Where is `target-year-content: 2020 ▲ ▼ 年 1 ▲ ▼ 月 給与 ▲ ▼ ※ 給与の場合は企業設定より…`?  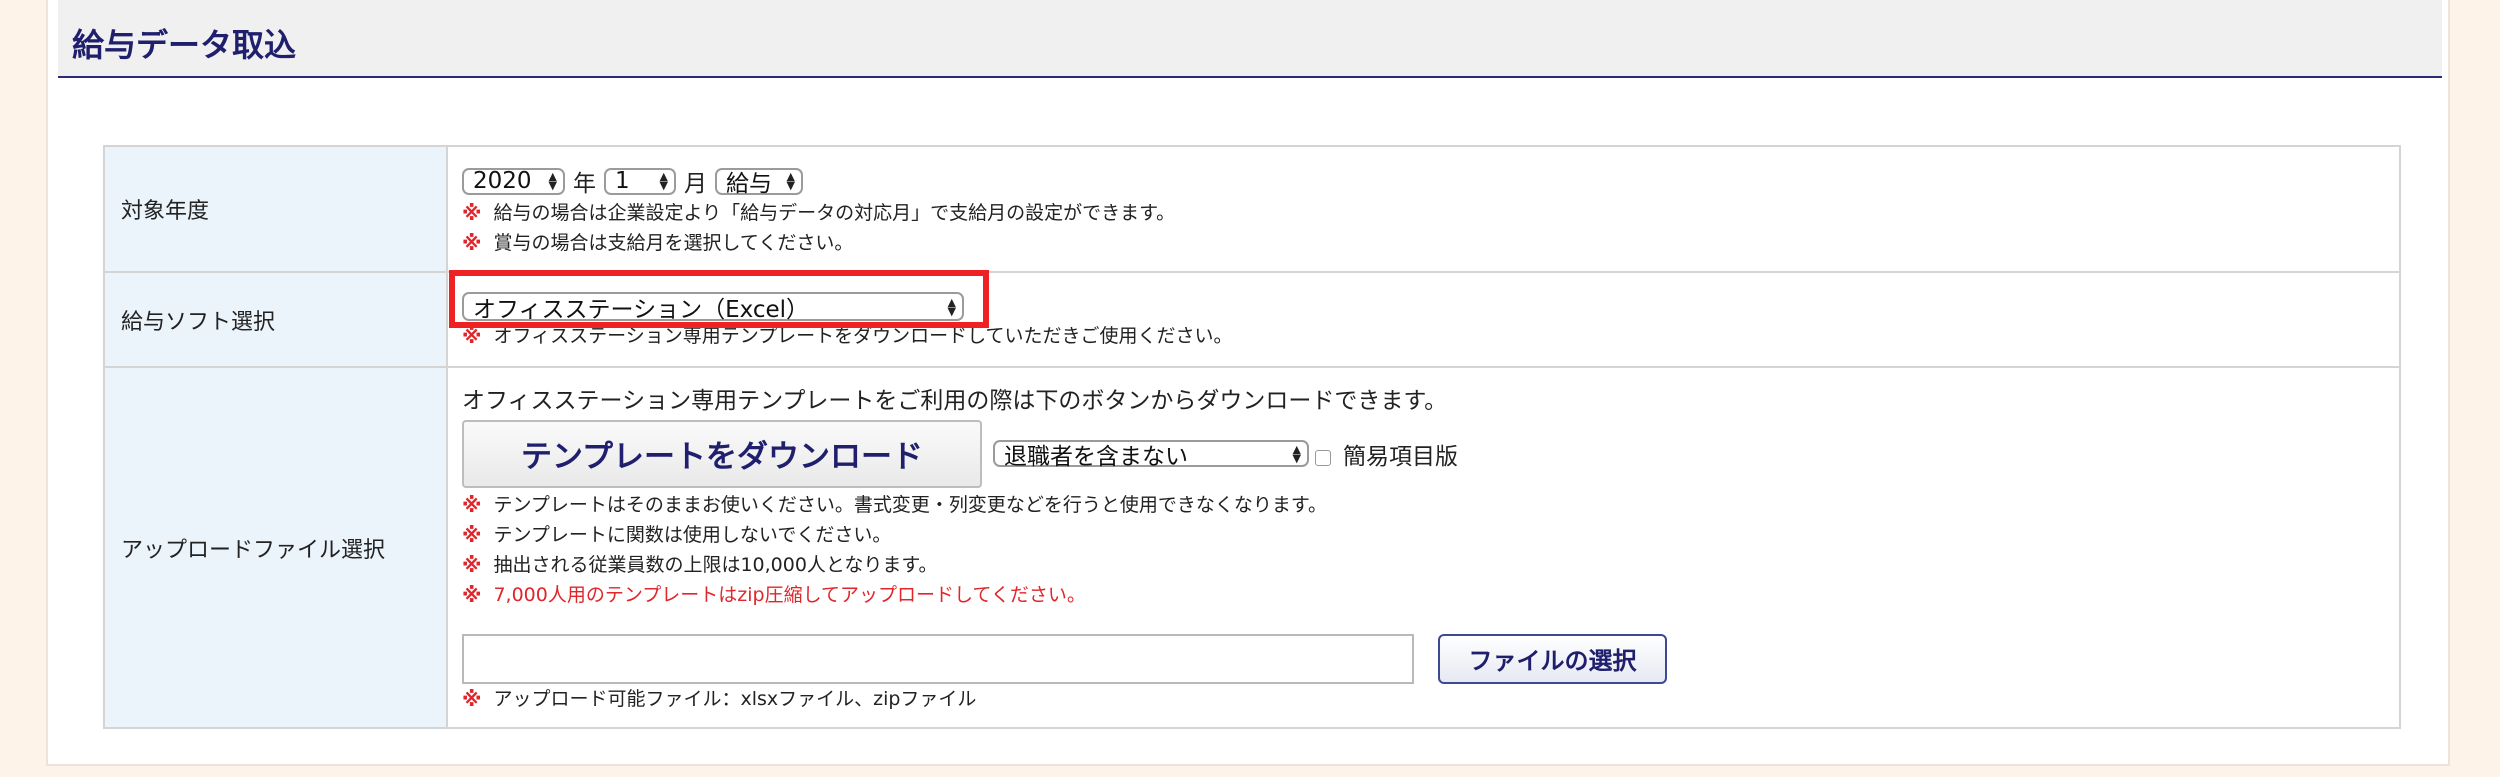
target-year-content: 2020 ▲ ▼ 年 1 ▲ ▼ 月 給与 ▲ ▼ ※ 給与の場合は企業設定より… is located at coordinates (1423, 209).